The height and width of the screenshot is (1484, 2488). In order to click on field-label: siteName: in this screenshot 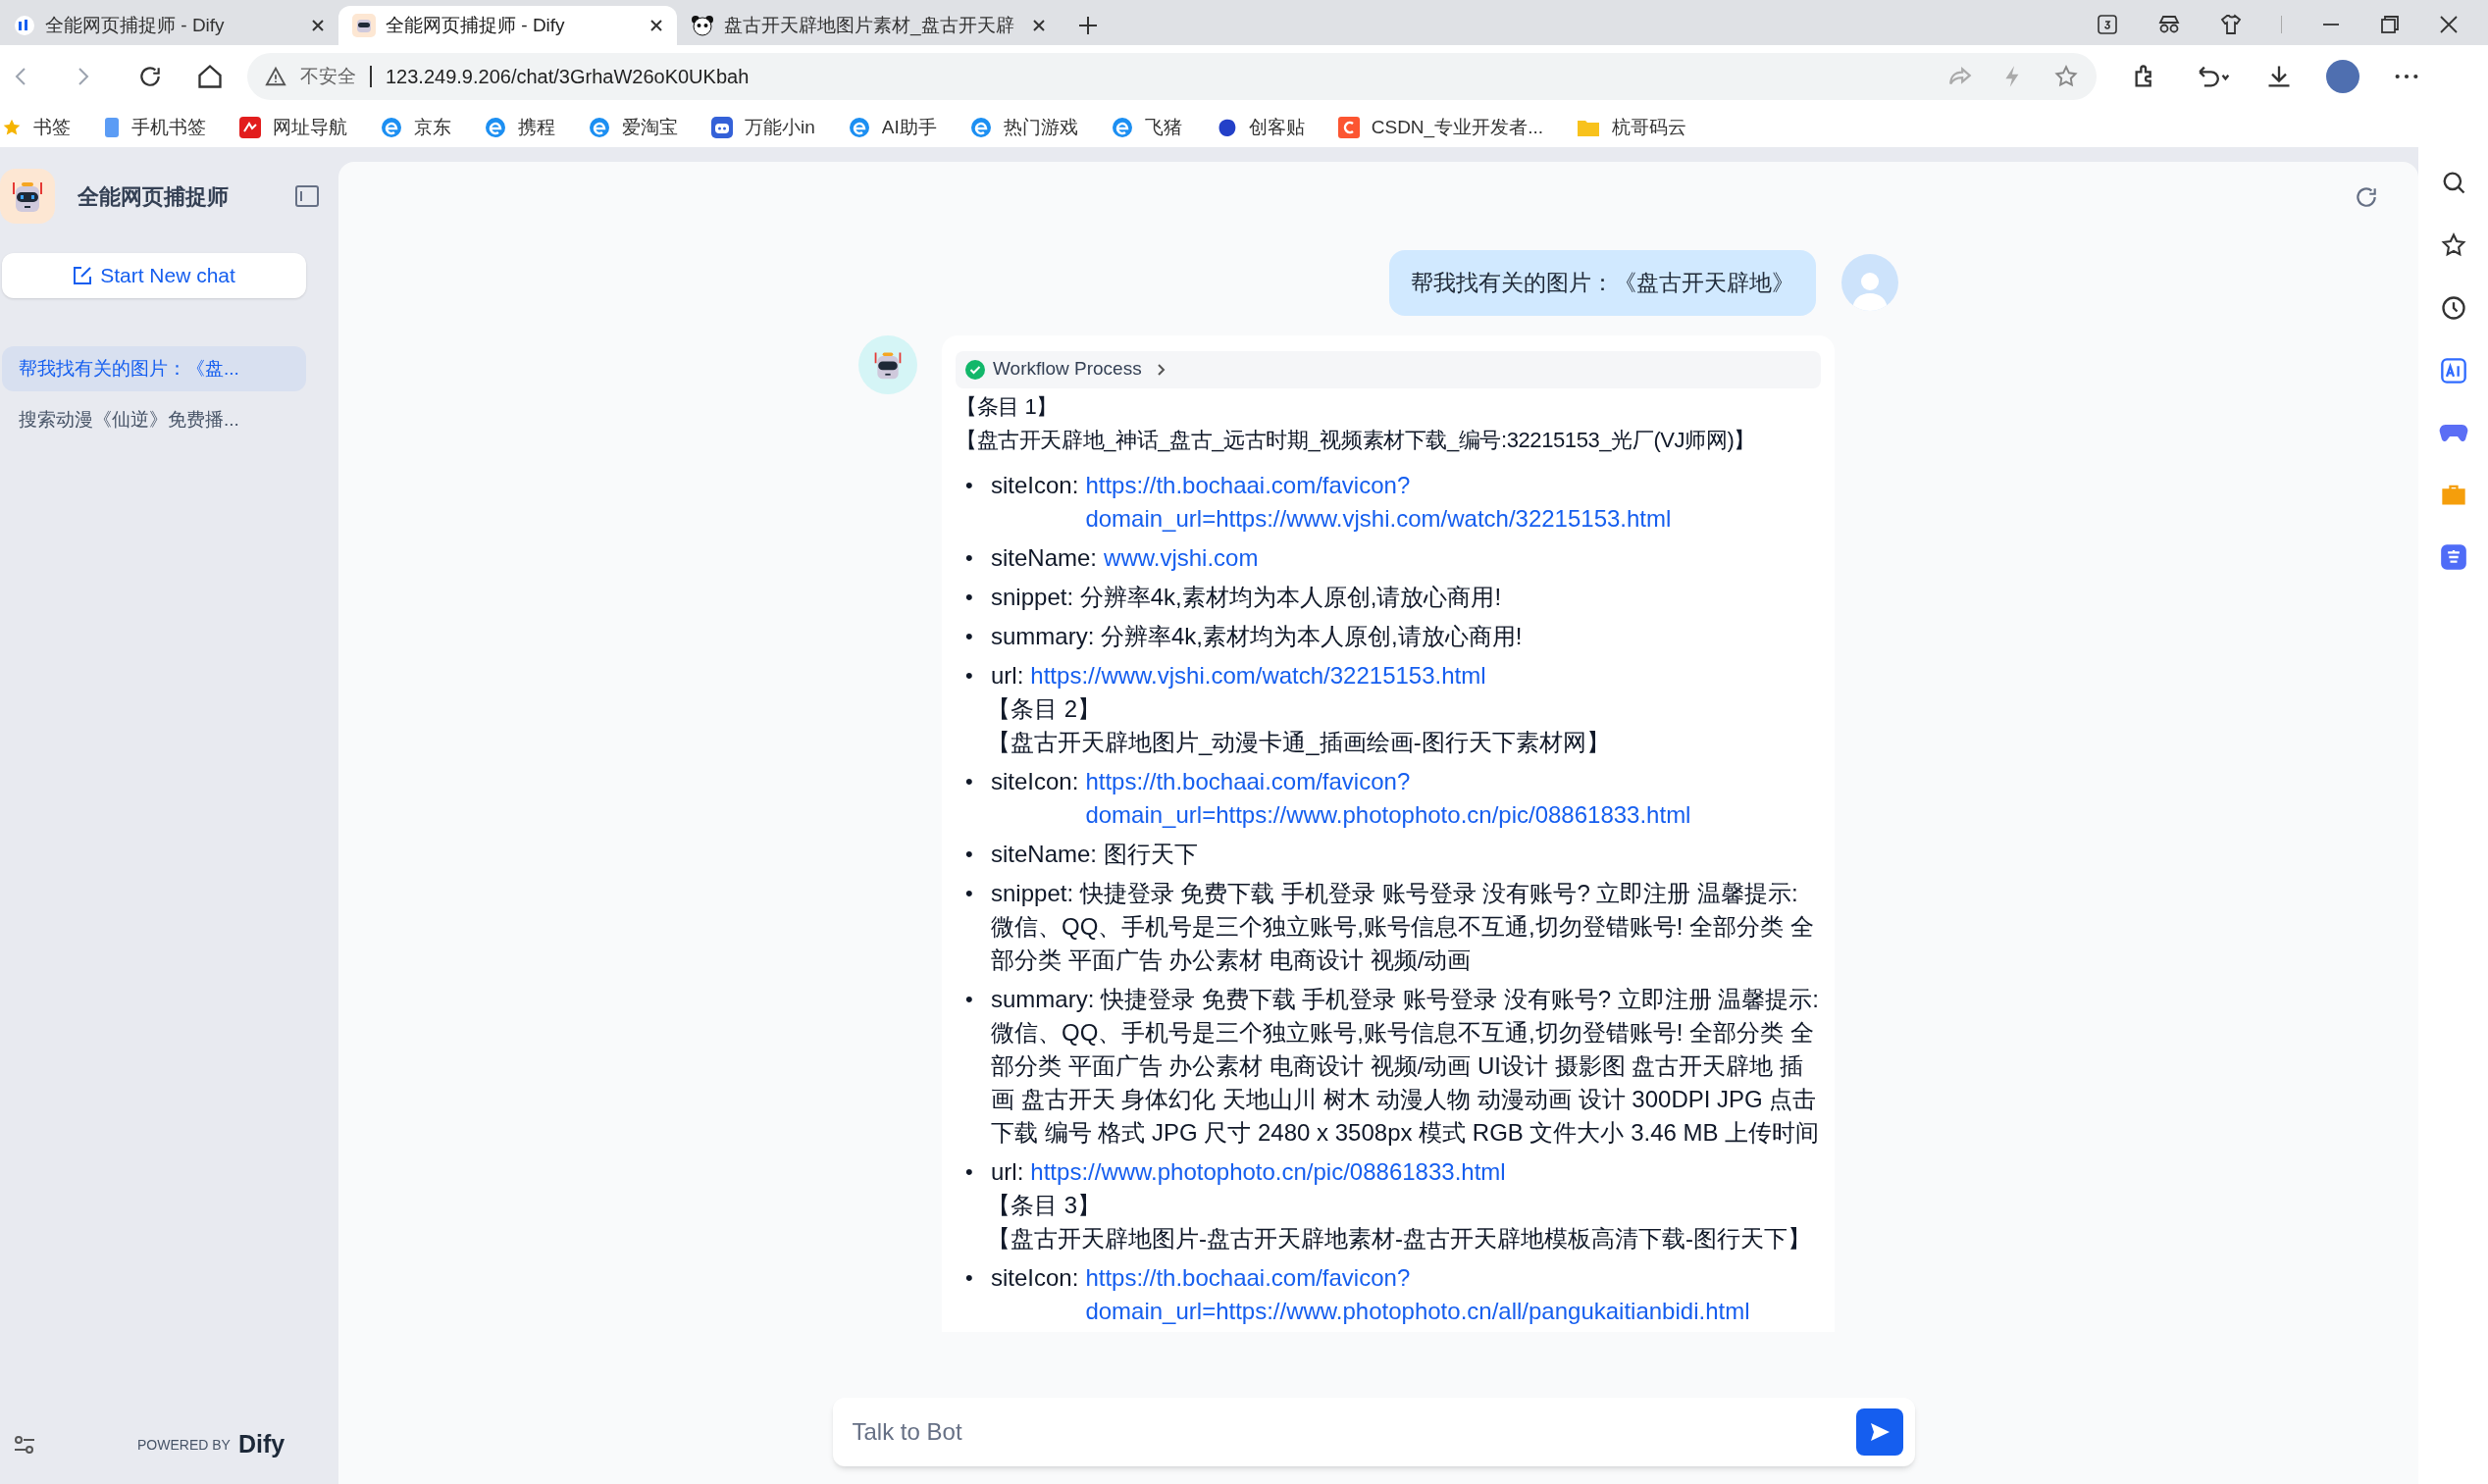, I will do `click(1044, 557)`.